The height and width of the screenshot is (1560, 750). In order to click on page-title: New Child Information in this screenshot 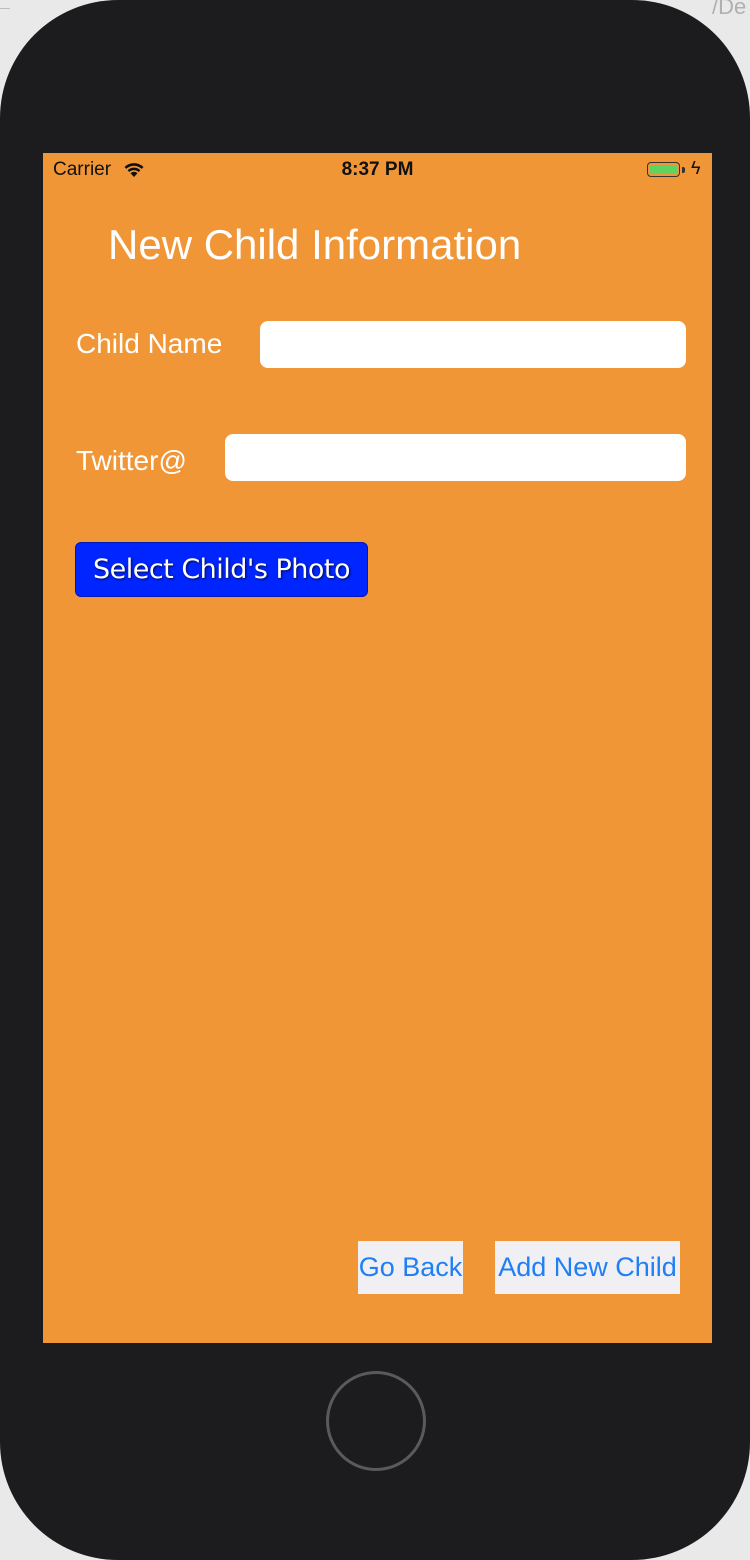, I will do `click(315, 244)`.